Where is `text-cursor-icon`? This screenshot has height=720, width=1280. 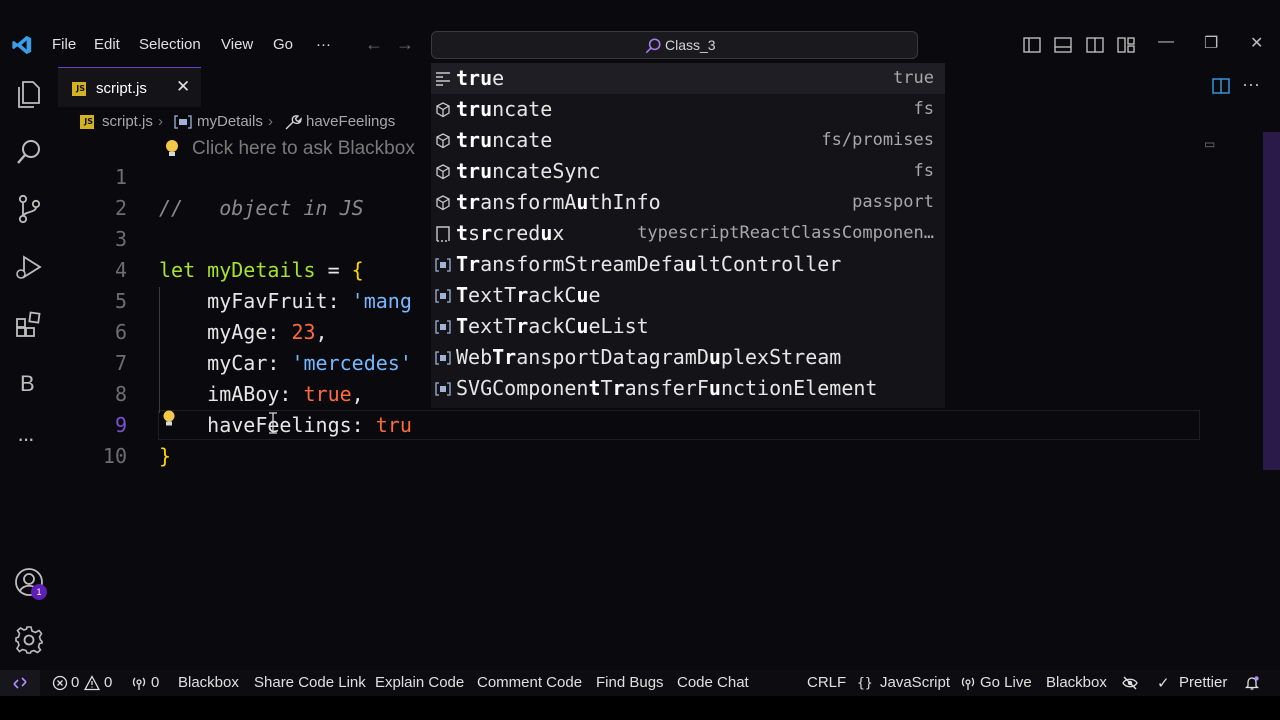
text-cursor-icon is located at coordinates (273, 423).